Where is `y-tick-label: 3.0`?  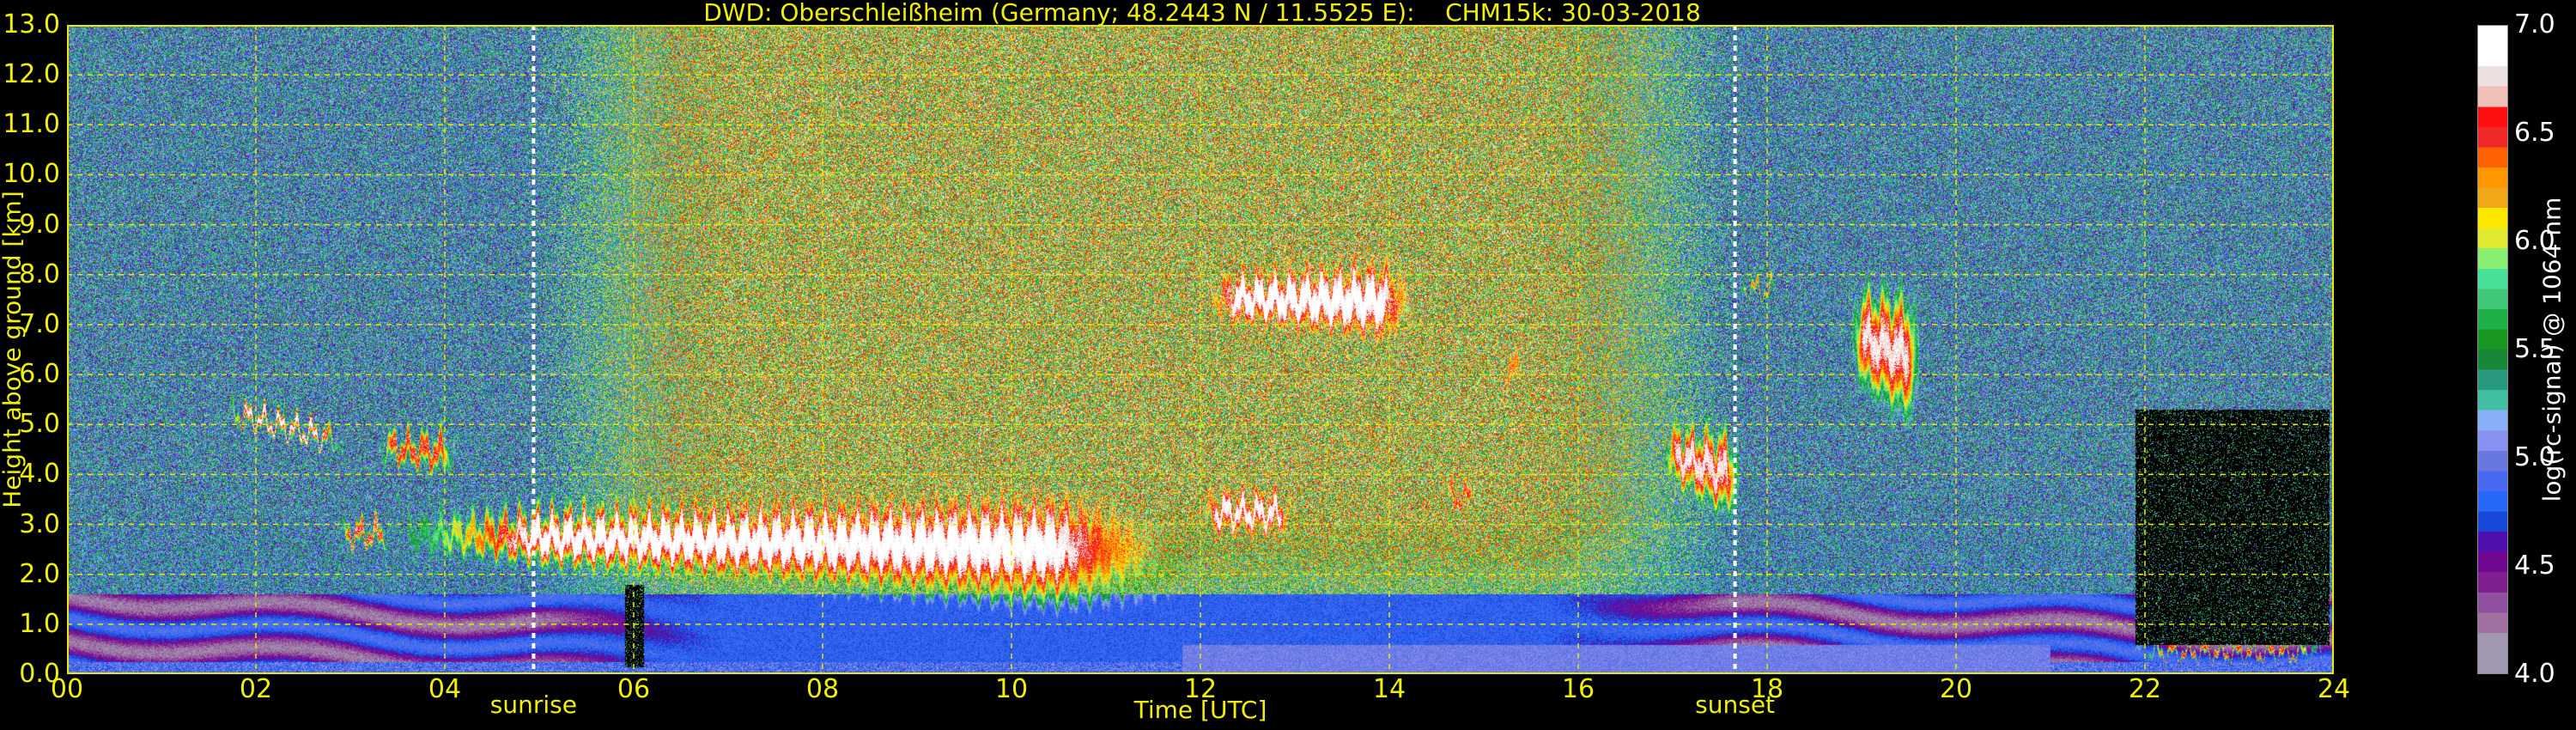 y-tick-label: 3.0 is located at coordinates (40, 523).